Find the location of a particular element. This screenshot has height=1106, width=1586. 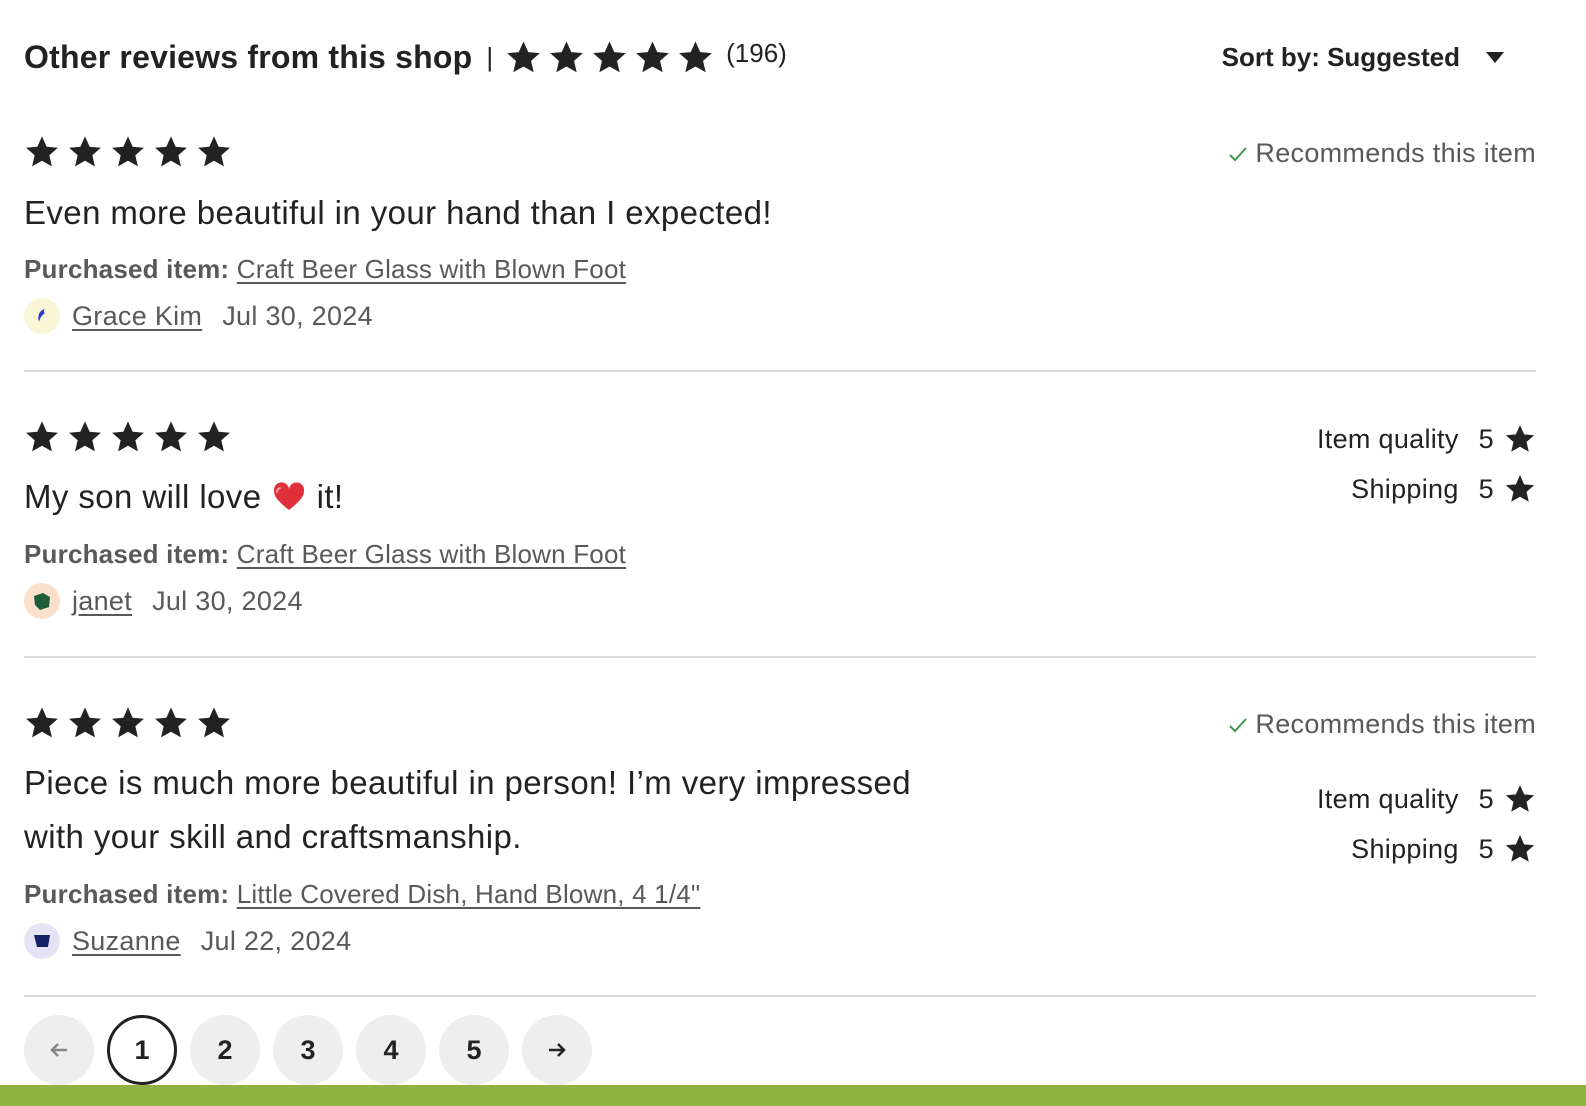

page-button-5: 5 is located at coordinates (474, 1050).